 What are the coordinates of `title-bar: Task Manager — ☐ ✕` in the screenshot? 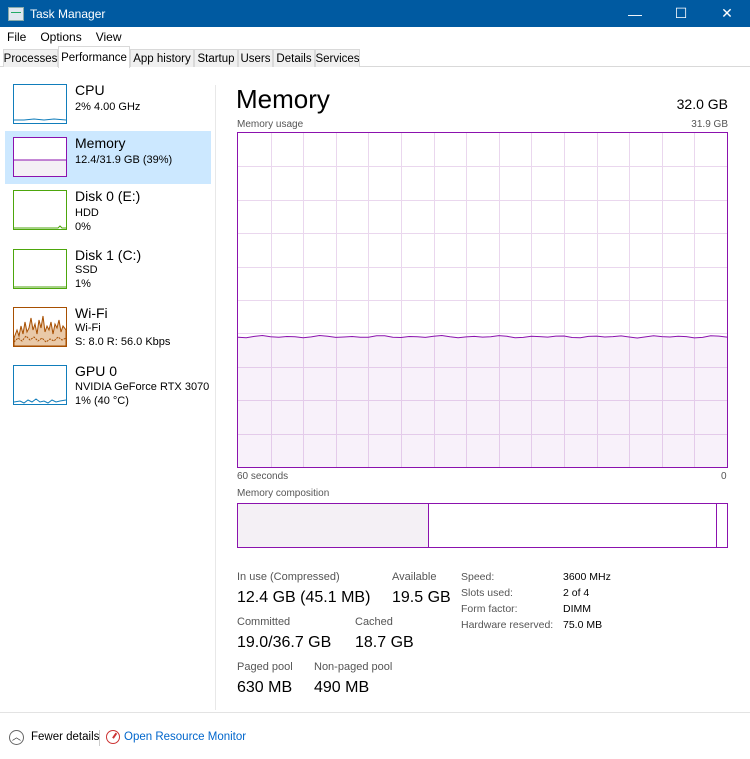 It's located at (375, 13).